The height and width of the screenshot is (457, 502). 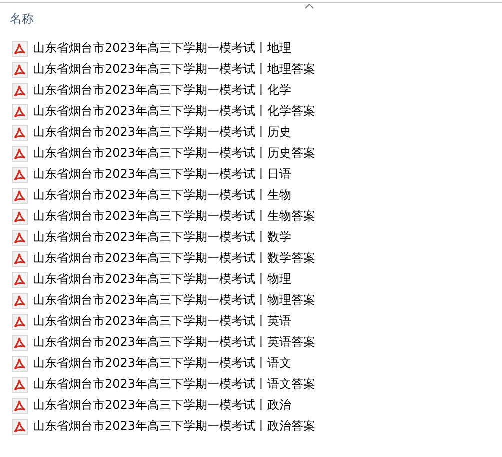 I want to click on file-name: 山东省烟台市2023年高三下学期一模考试丨地理, so click(x=162, y=48).